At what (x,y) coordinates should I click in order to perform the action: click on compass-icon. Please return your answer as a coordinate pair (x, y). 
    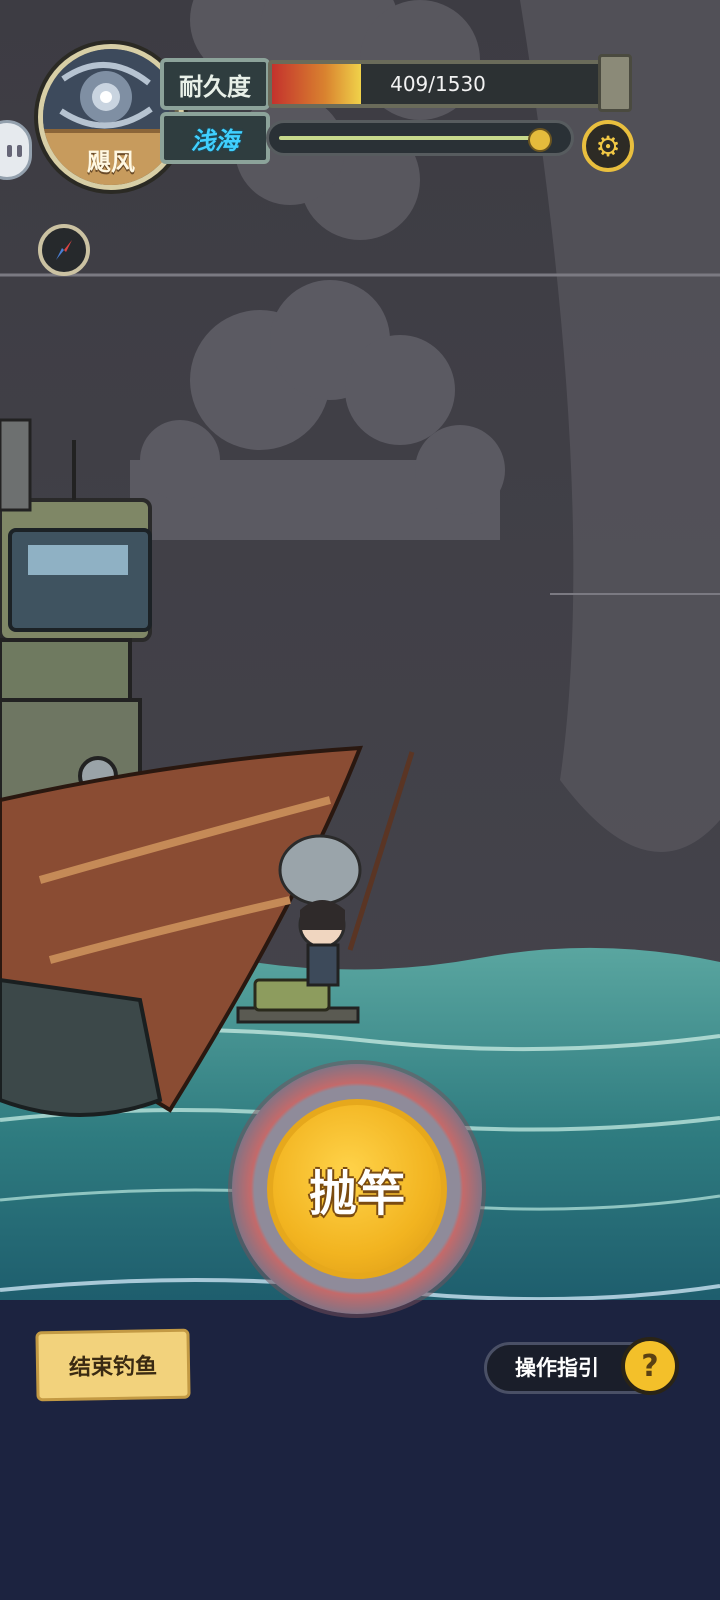
    Looking at the image, I should click on (64, 250).